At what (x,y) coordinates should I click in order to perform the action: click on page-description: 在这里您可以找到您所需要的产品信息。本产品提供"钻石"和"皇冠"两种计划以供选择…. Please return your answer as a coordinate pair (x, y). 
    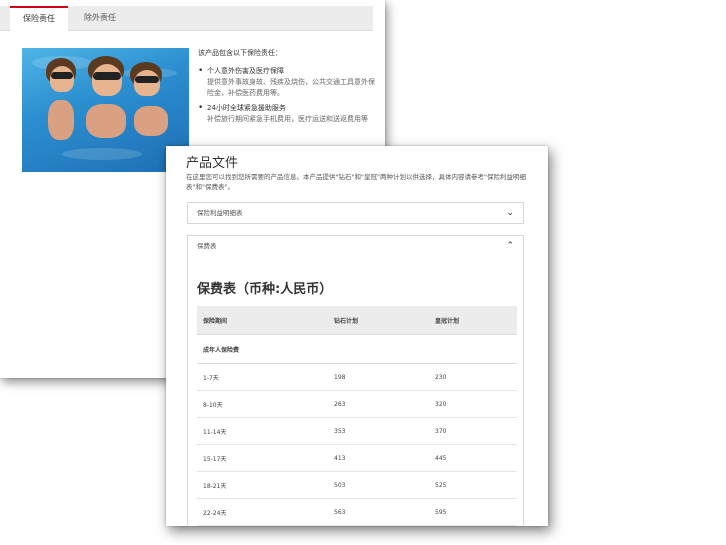
    Looking at the image, I should click on (356, 182).